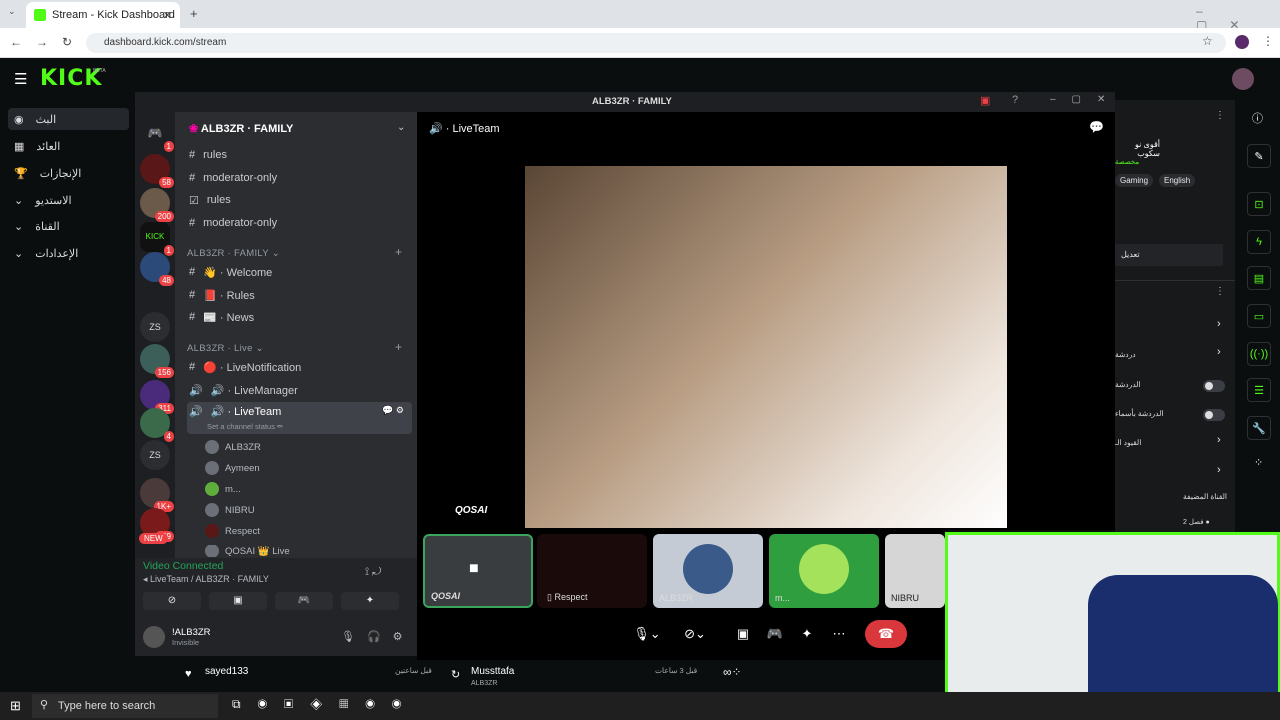 Image resolution: width=1280 pixels, height=720 pixels. What do you see at coordinates (1242, 42) in the screenshot?
I see `profile-avatar` at bounding box center [1242, 42].